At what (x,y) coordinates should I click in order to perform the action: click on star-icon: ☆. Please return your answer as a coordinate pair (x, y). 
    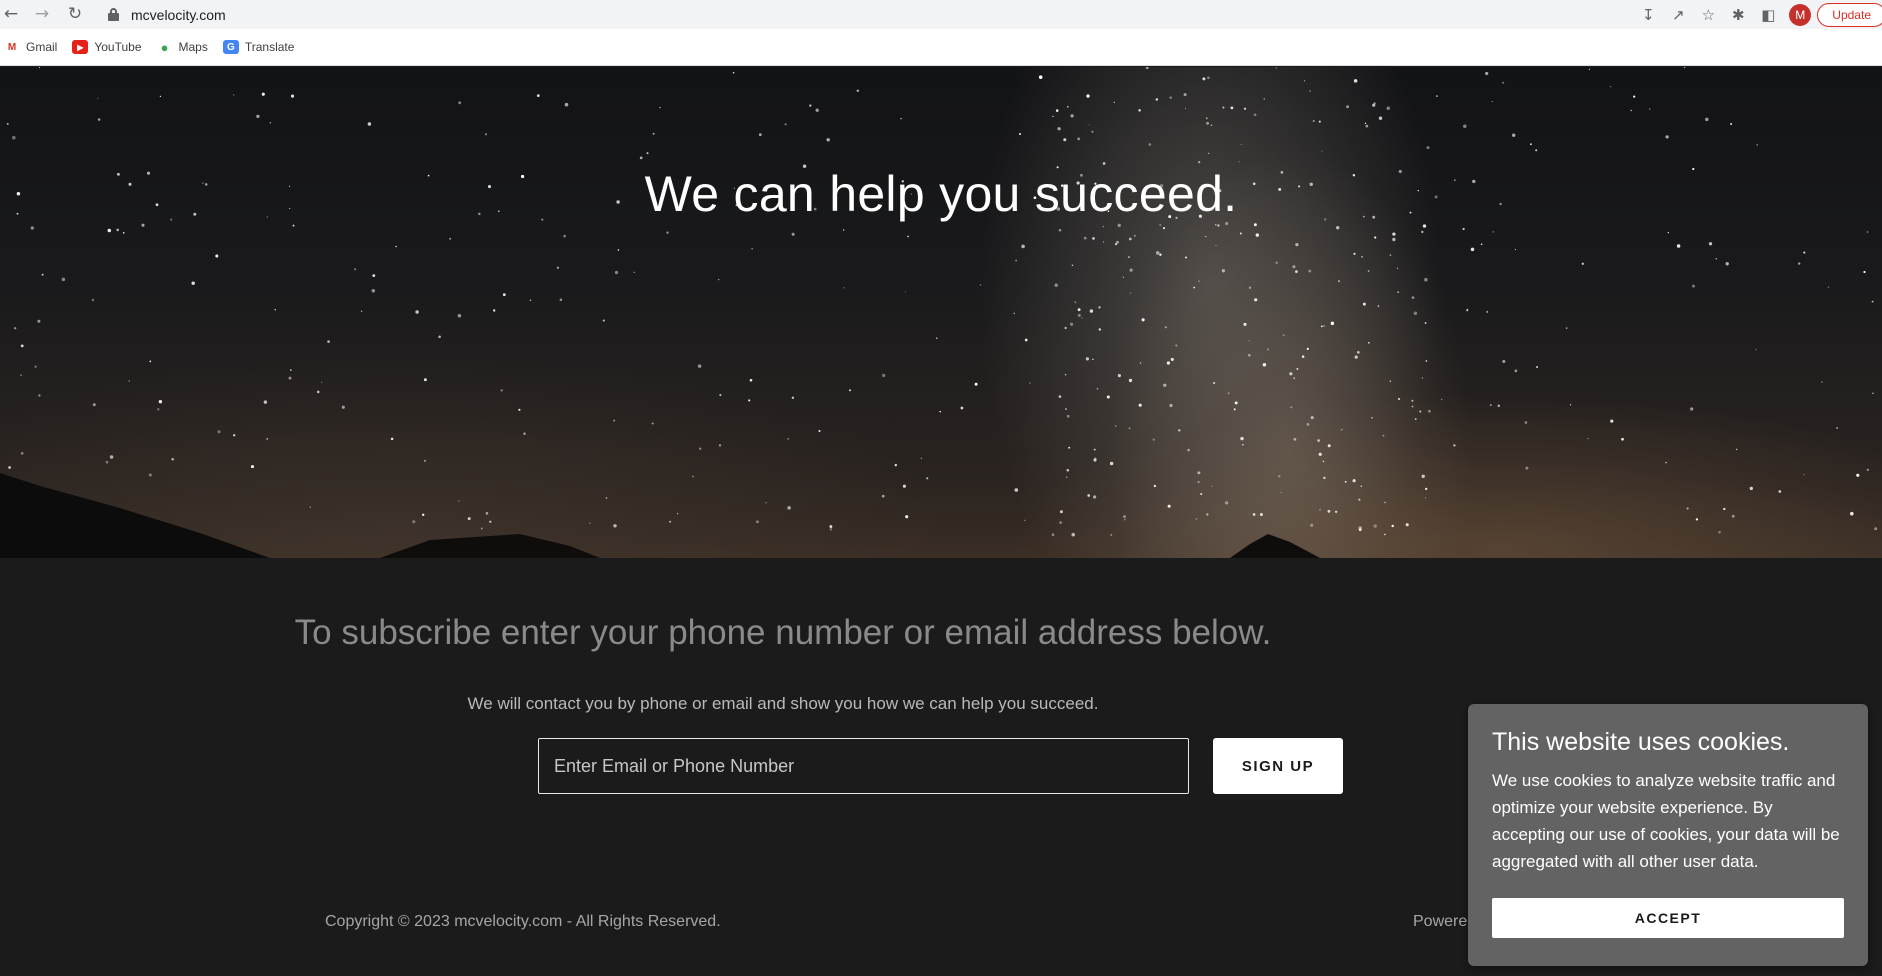
    Looking at the image, I should click on (1708, 15).